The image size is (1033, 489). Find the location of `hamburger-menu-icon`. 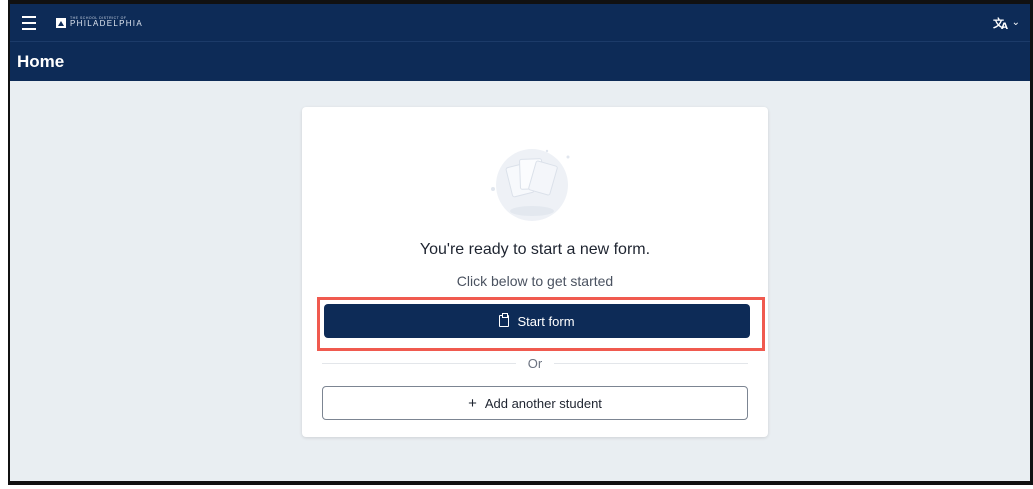

hamburger-menu-icon is located at coordinates (31, 23).